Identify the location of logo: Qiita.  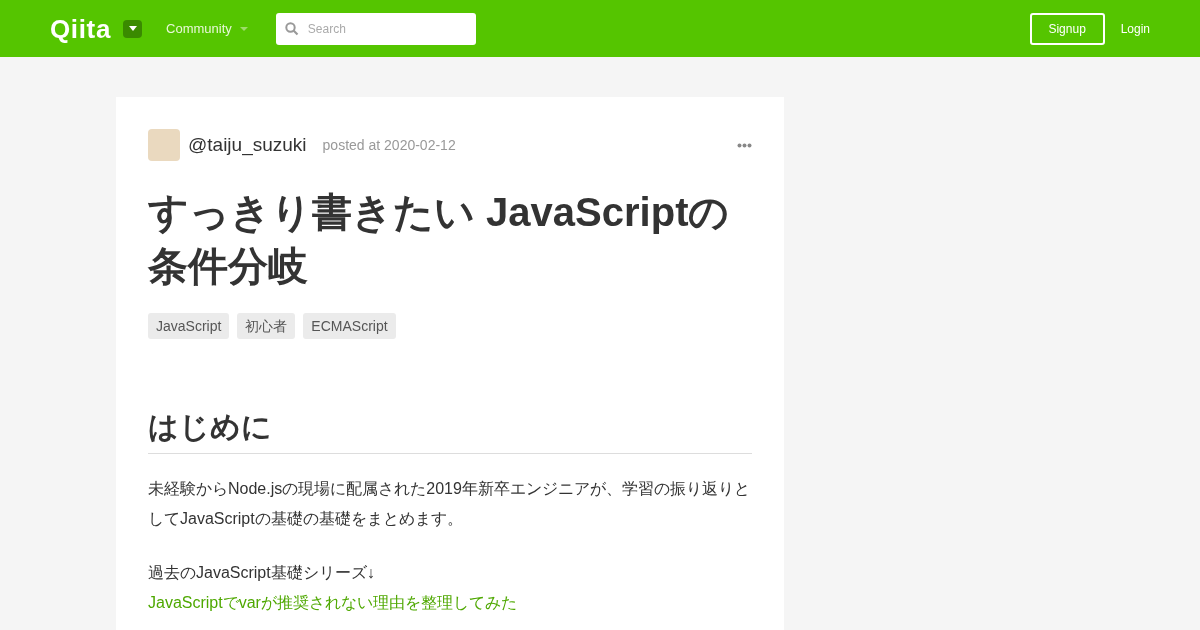
(81, 28).